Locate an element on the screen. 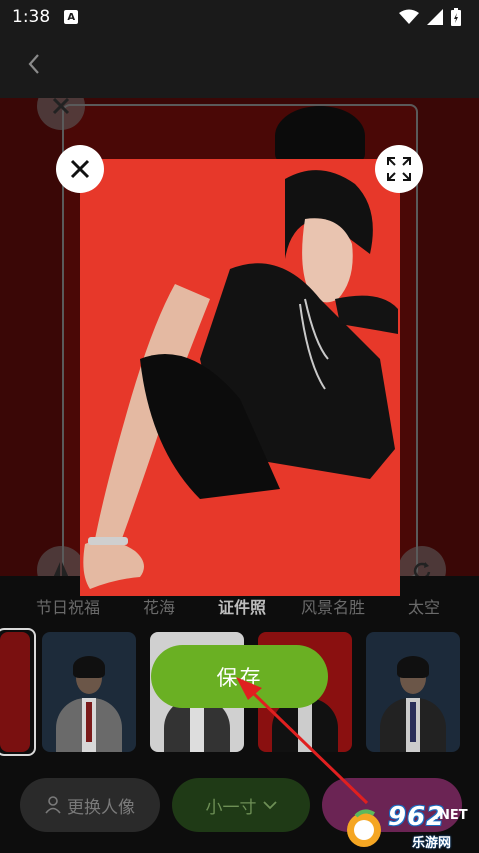 This screenshot has height=853, width=479. rotate-icon is located at coordinates (422, 569).